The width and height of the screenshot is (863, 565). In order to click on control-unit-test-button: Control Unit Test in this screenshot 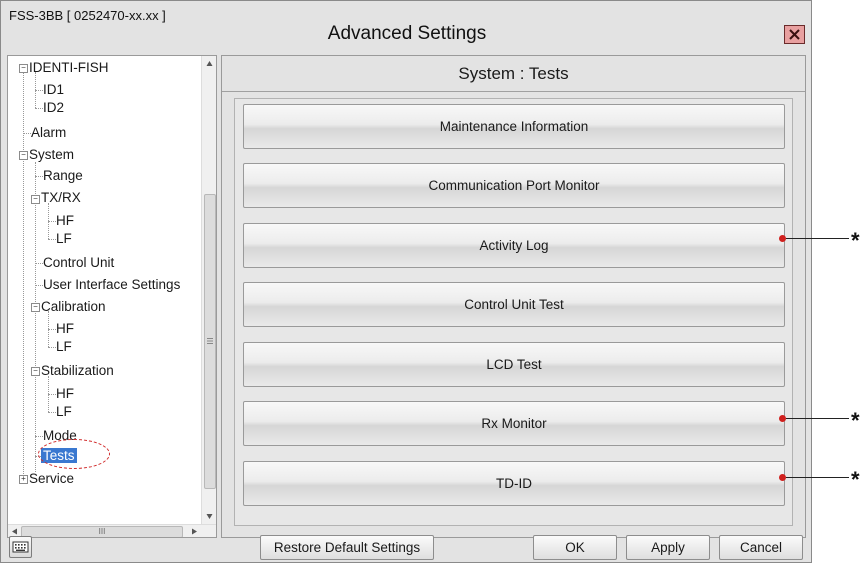, I will do `click(514, 304)`.